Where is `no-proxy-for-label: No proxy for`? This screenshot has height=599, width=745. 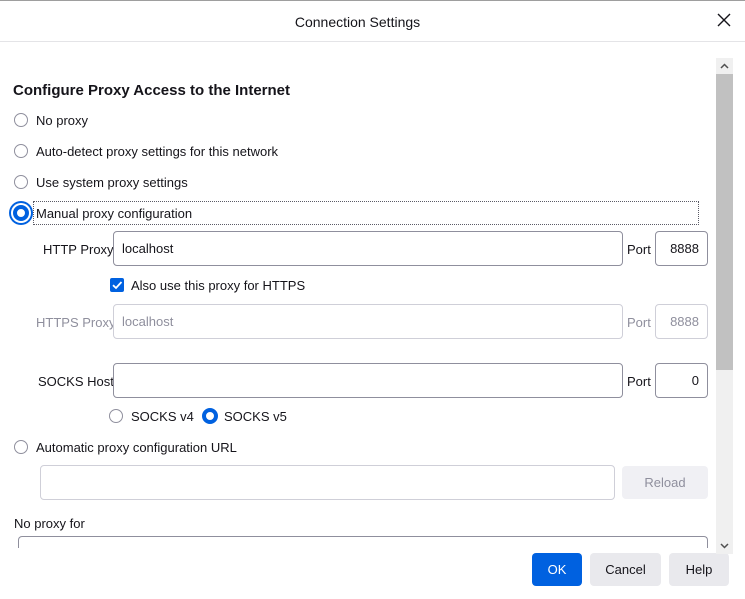 no-proxy-for-label: No proxy for is located at coordinates (49, 523).